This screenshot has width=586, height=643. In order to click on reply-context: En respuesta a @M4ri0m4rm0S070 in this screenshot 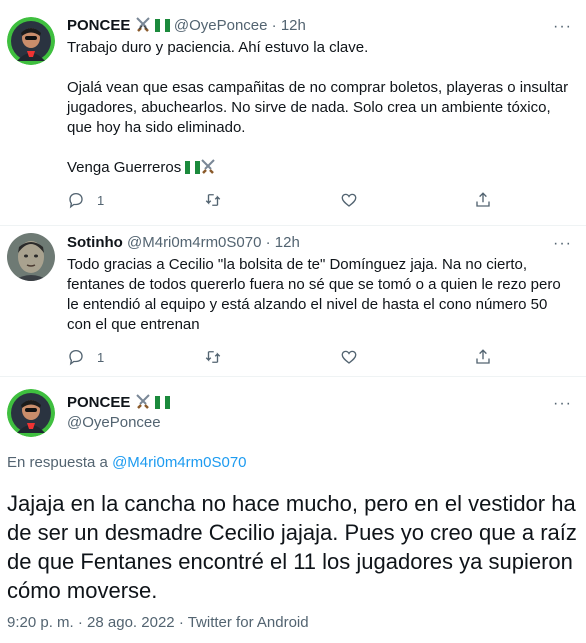, I will do `click(127, 462)`.